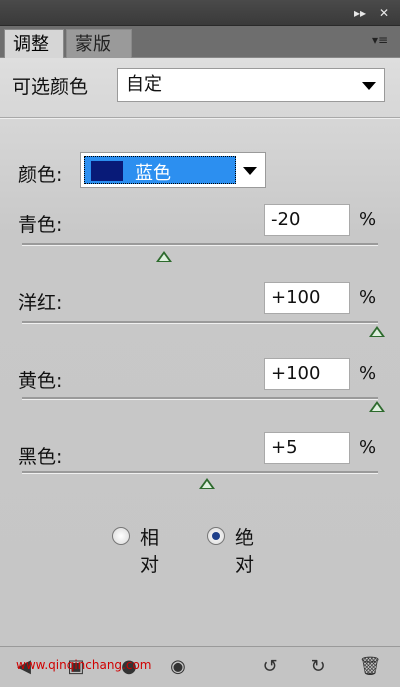  What do you see at coordinates (153, 173) in the screenshot?
I see `color-value: 蓝色` at bounding box center [153, 173].